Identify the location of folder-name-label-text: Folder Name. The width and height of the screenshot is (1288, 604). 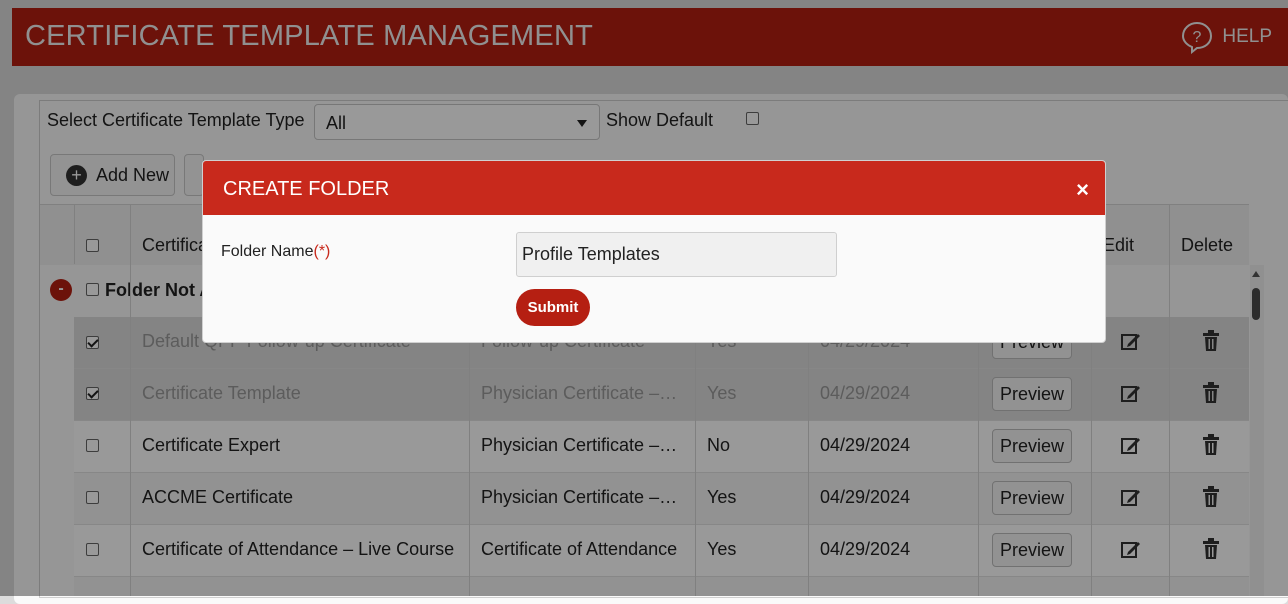
(267, 251).